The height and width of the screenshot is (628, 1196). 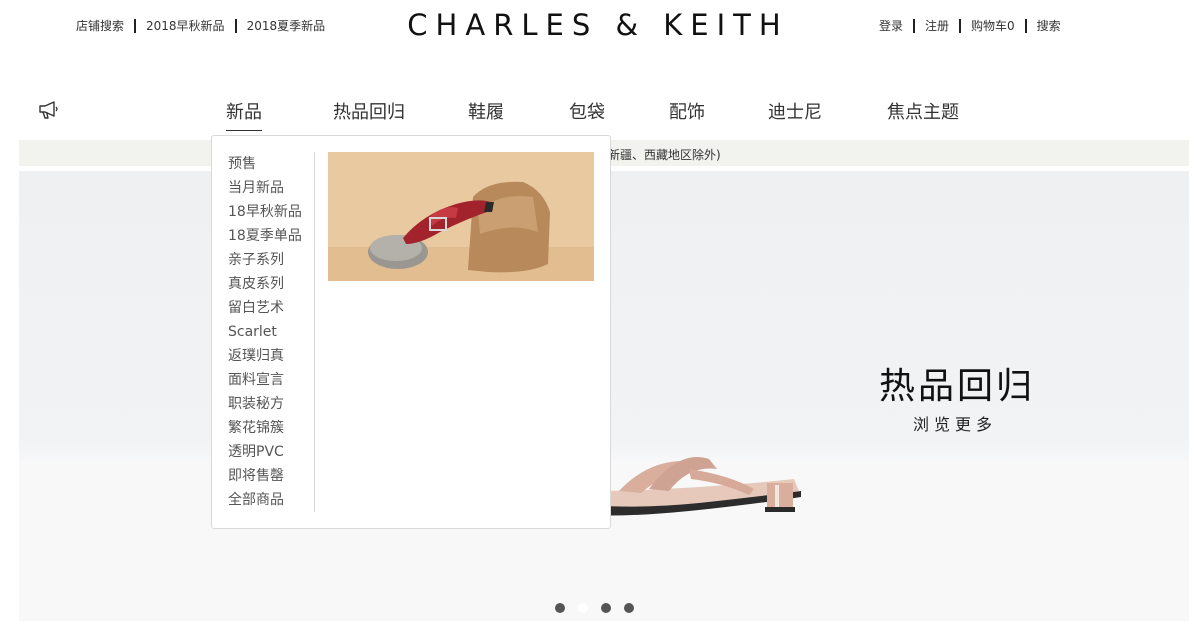 I want to click on nav-disney: 迪士尼, so click(x=795, y=114).